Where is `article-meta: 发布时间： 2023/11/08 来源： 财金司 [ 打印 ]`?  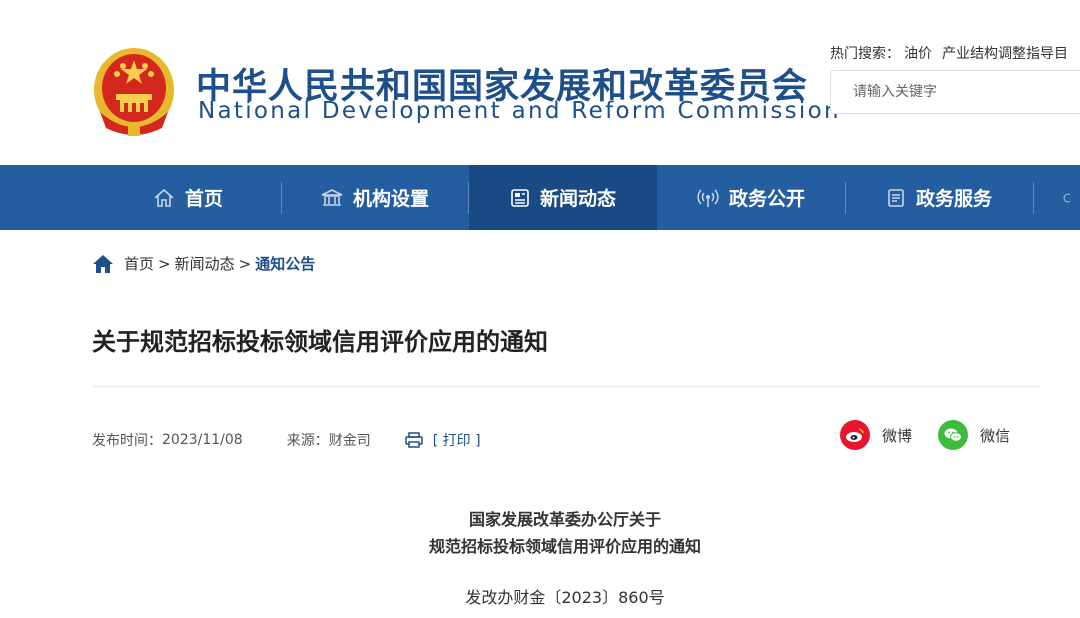 article-meta: 发布时间： 2023/11/08 来源： 财金司 [ 打印 ] is located at coordinates (286, 440).